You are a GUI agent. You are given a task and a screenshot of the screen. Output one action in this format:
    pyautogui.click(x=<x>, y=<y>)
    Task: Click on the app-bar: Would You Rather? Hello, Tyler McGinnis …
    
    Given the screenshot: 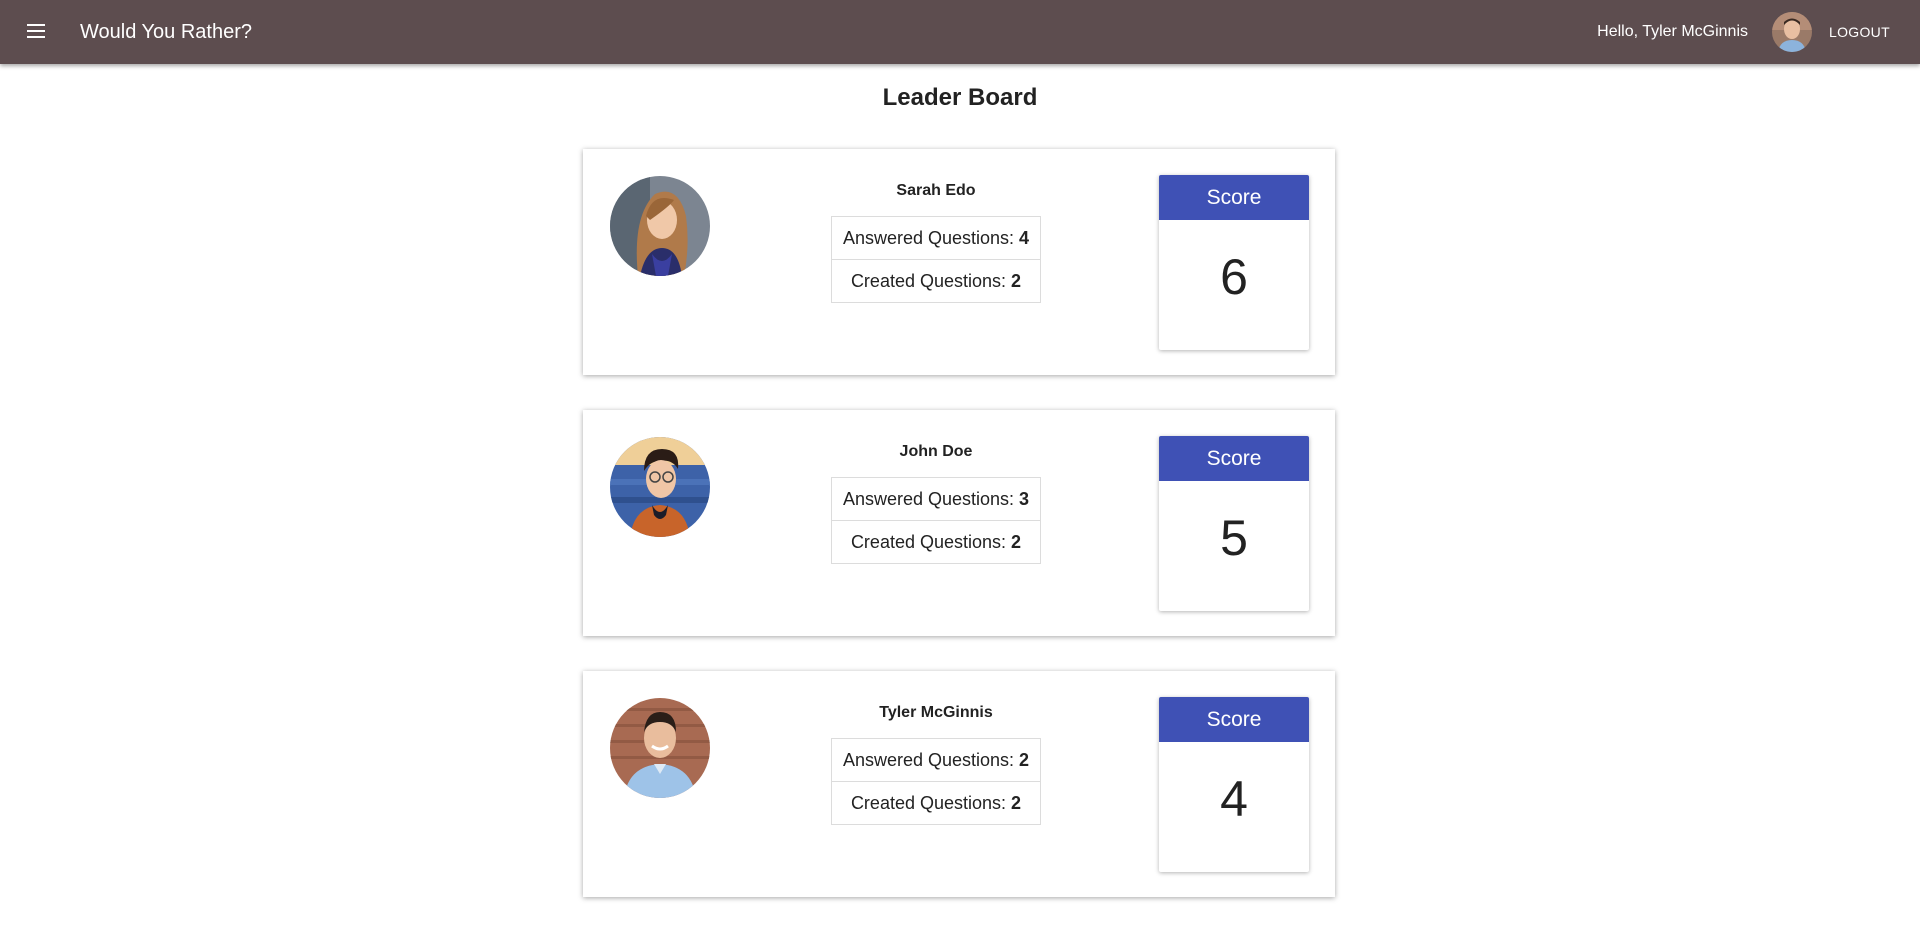 What is the action you would take?
    pyautogui.click(x=960, y=32)
    